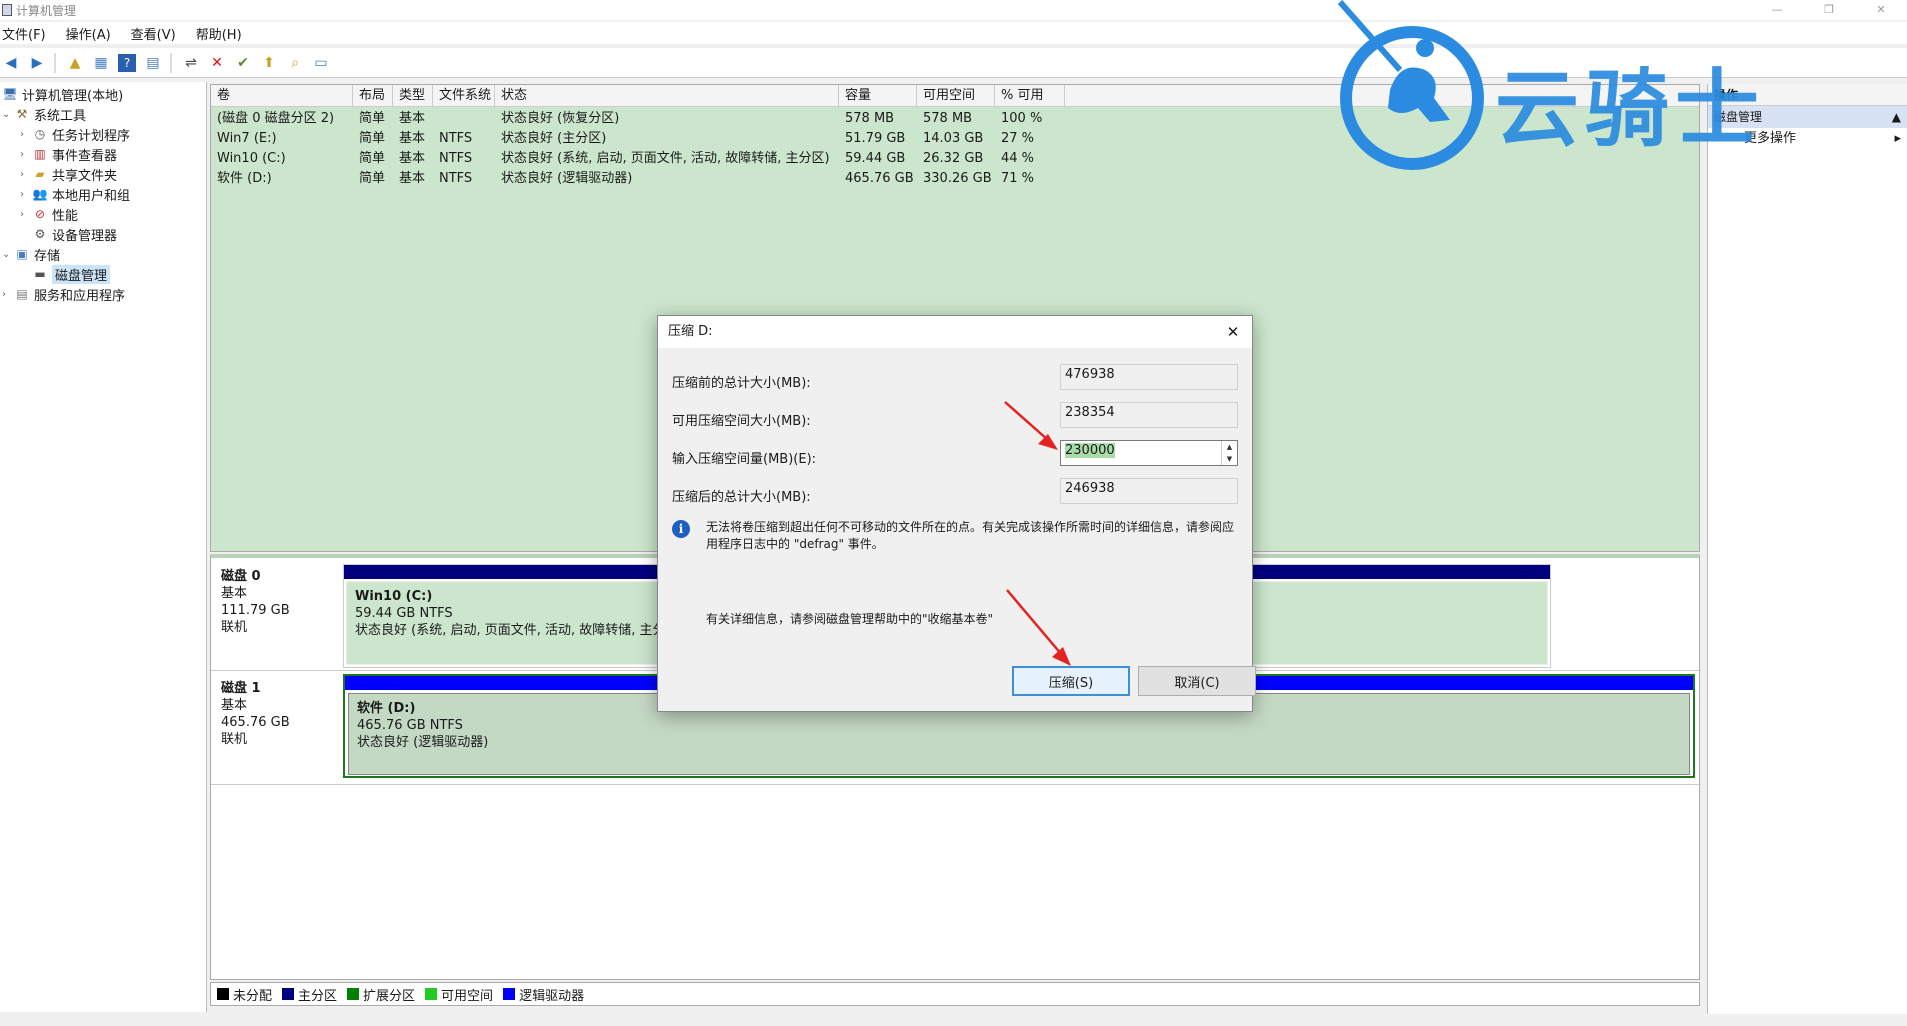 The height and width of the screenshot is (1026, 1907). What do you see at coordinates (71, 274) in the screenshot?
I see `tree-node-disk-management: ▬ 磁盘管理` at bounding box center [71, 274].